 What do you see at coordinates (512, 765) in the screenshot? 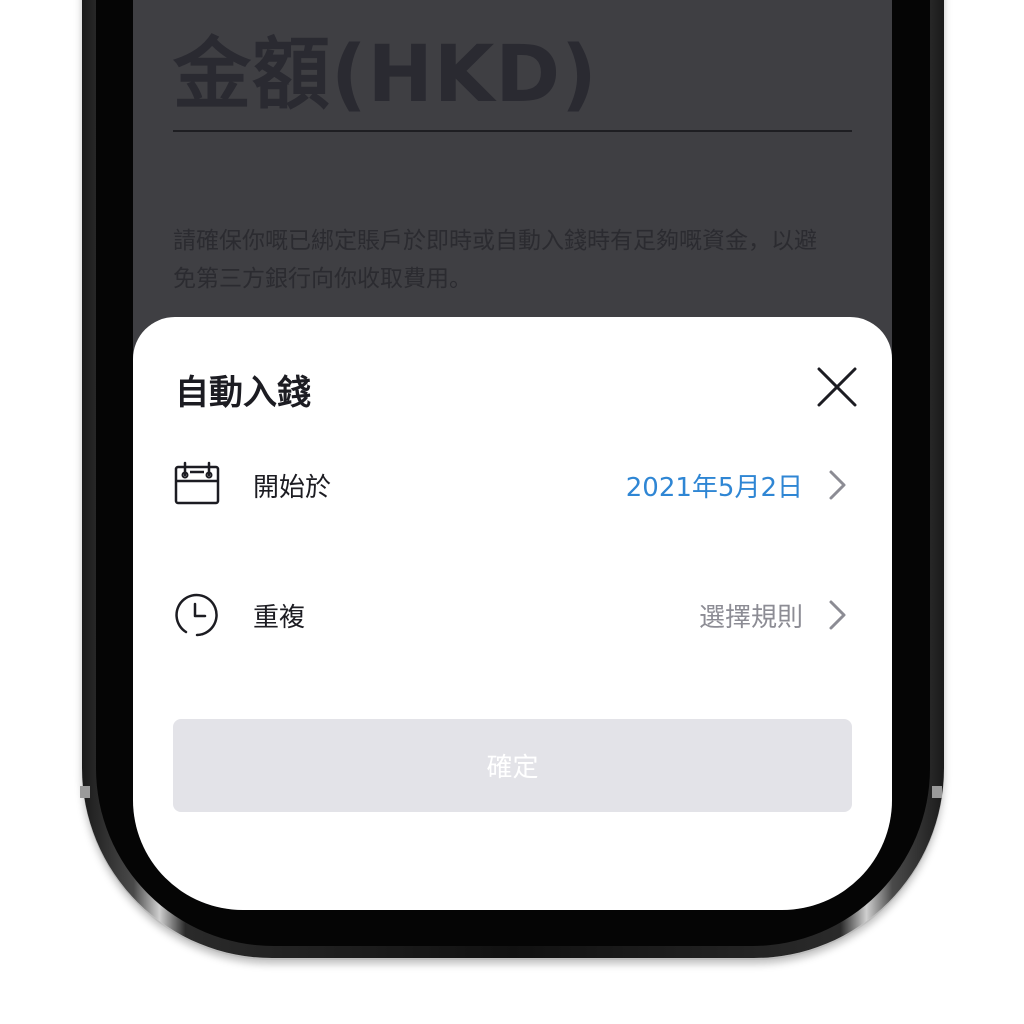
I see `confirm-button: 確定` at bounding box center [512, 765].